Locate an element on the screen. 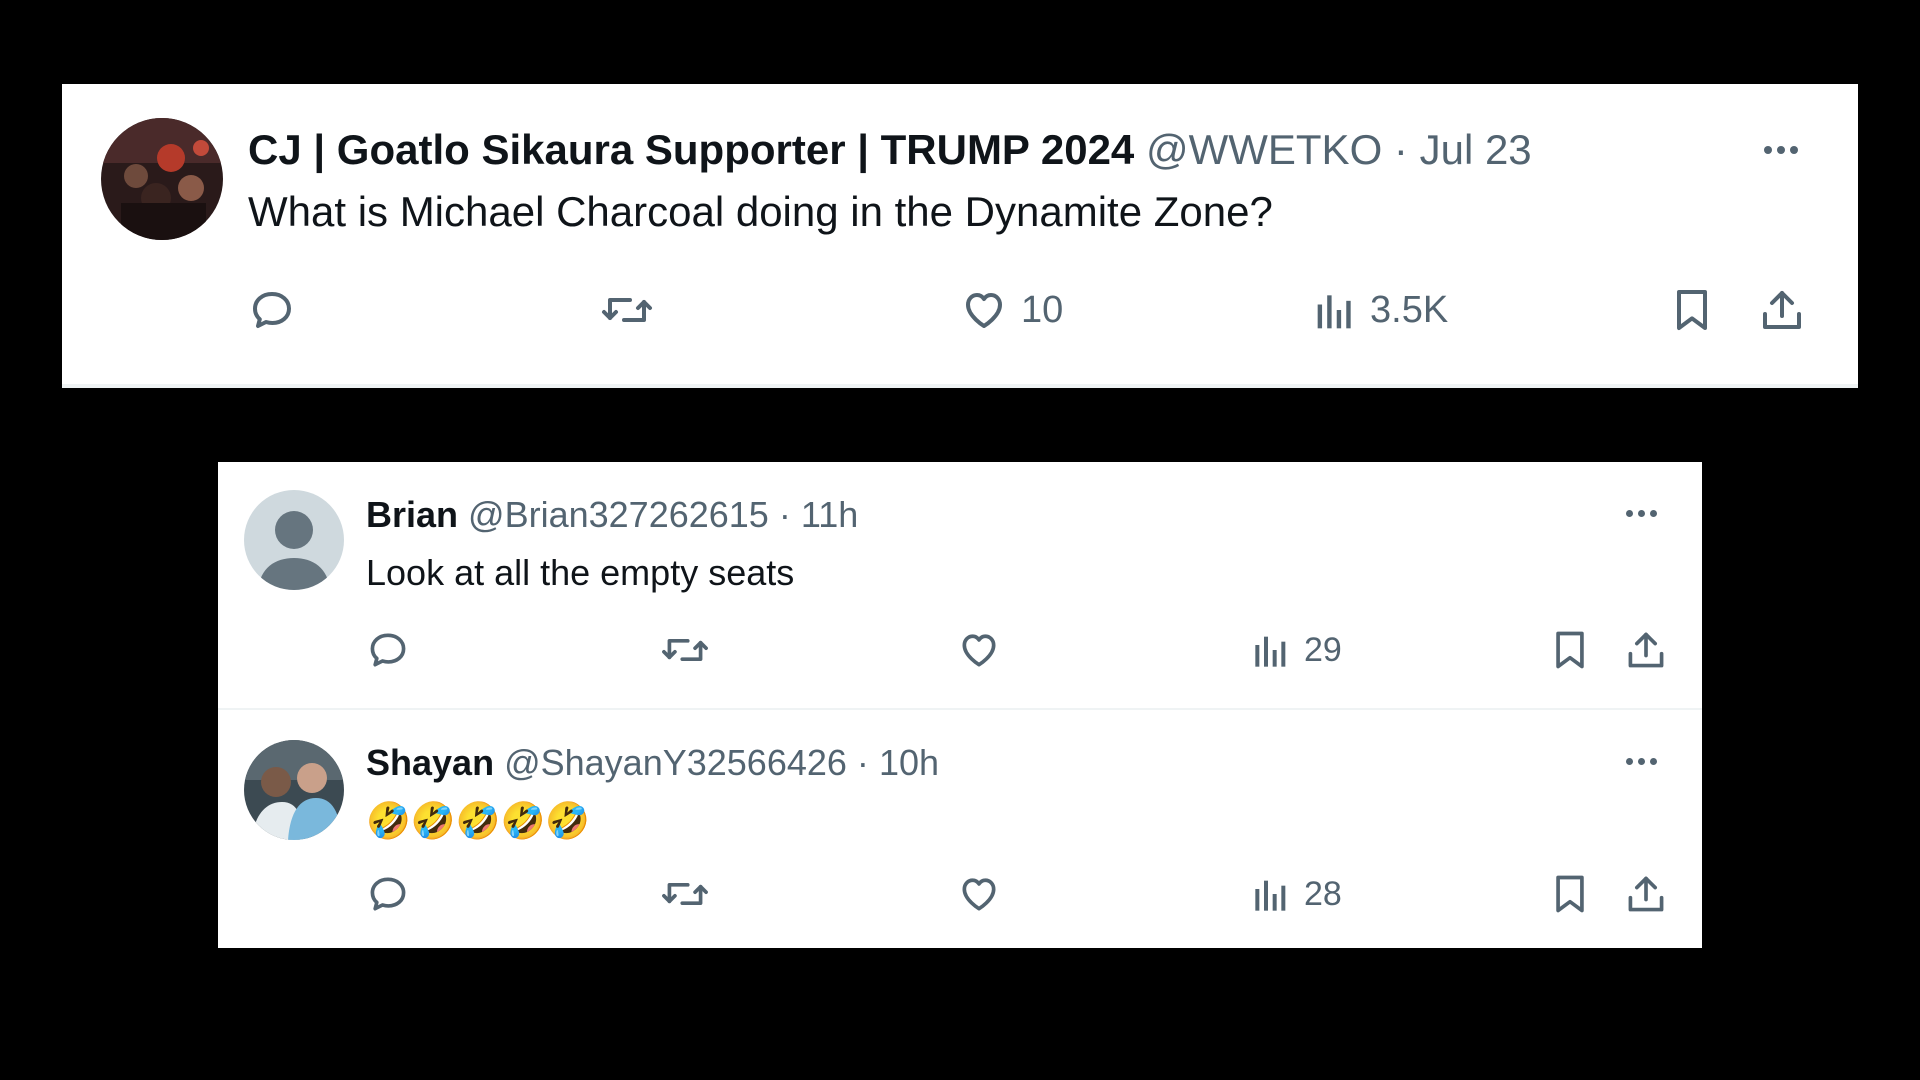 The width and height of the screenshot is (1920, 1080). tweet-header: Brian @Brian327262615 · 11h is located at coordinates (612, 515).